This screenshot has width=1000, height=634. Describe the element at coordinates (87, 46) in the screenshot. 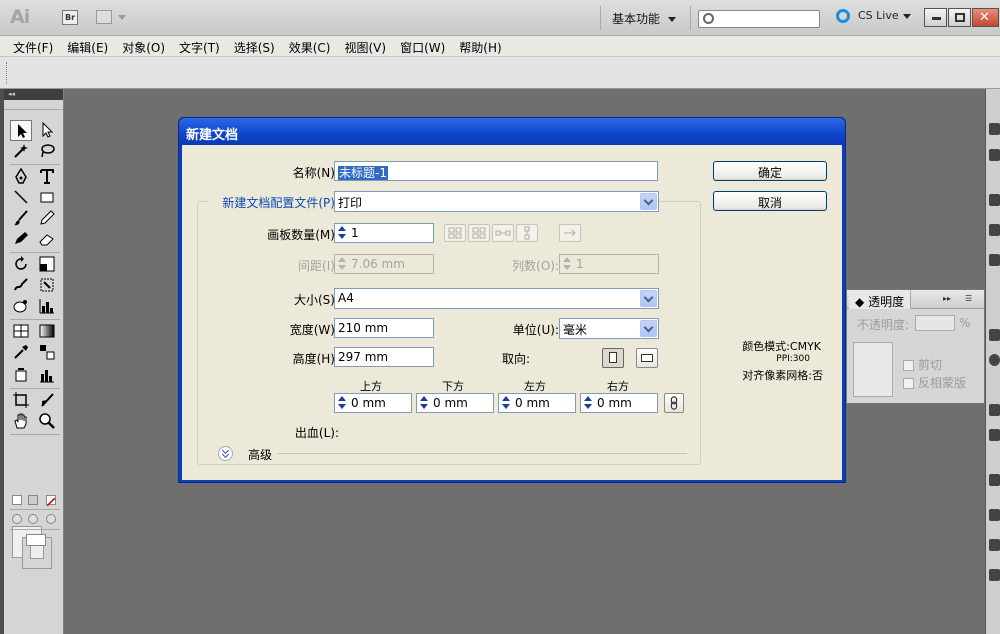

I see `menu-edit: 编辑(E)` at that location.